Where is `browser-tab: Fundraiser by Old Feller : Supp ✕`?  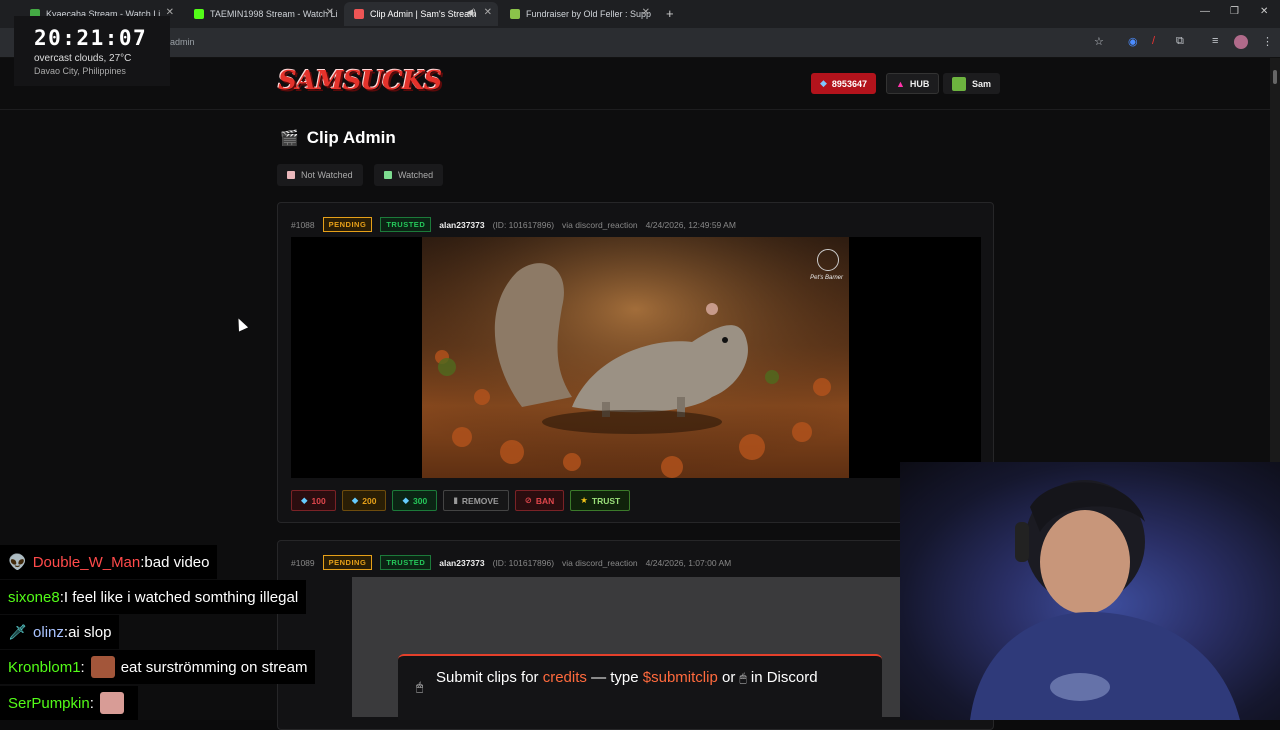 browser-tab: Fundraiser by Old Feller : Supp ✕ is located at coordinates (578, 14).